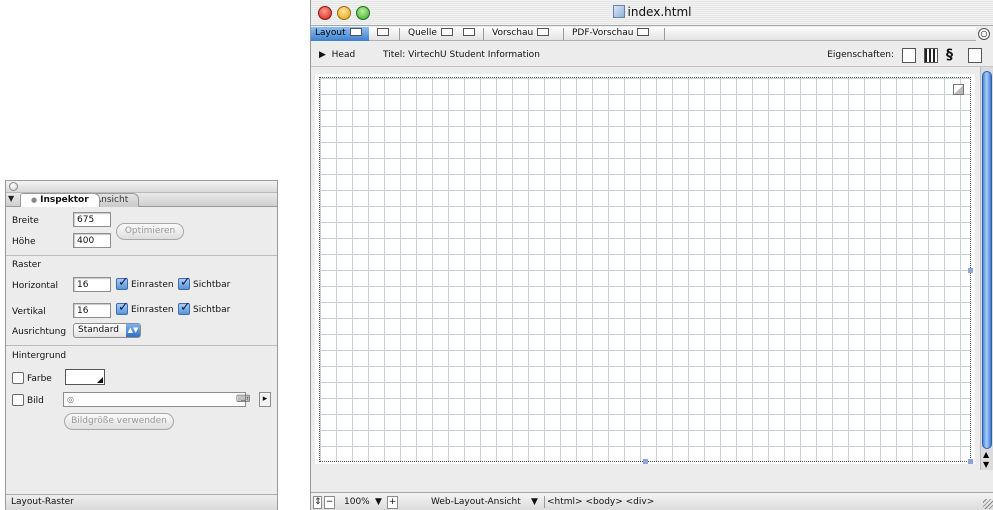 The height and width of the screenshot is (510, 993). I want to click on image-path-field: ◎, so click(154, 399).